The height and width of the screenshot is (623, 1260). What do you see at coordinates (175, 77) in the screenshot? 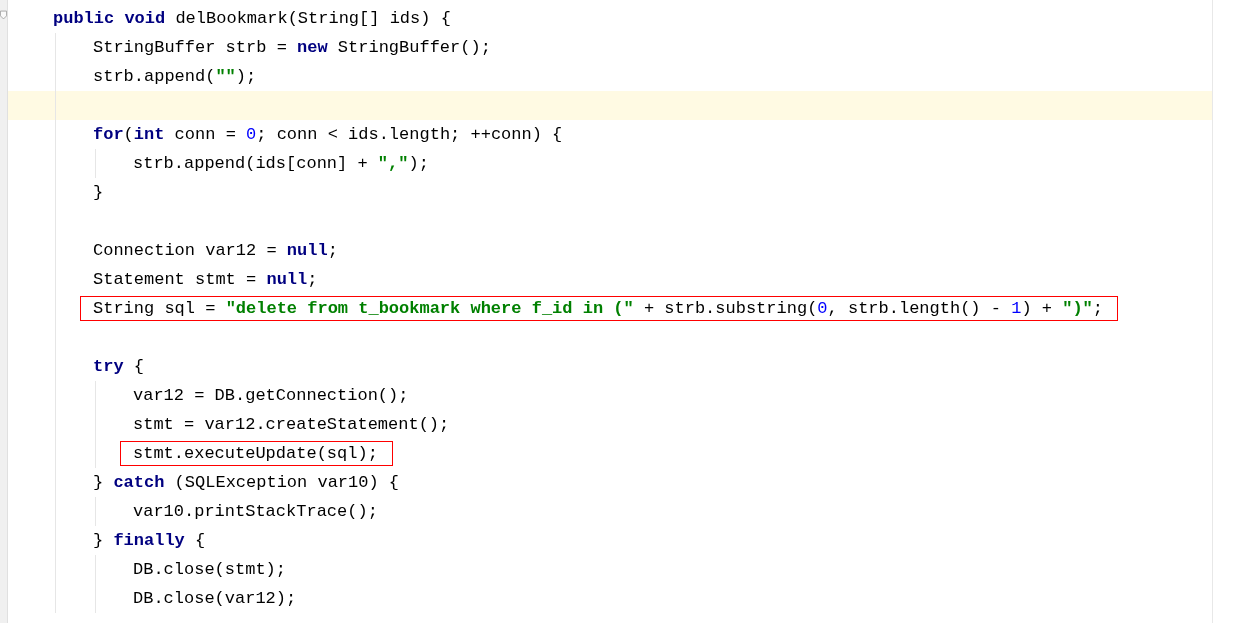
I see `code-line: strb.append("");` at bounding box center [175, 77].